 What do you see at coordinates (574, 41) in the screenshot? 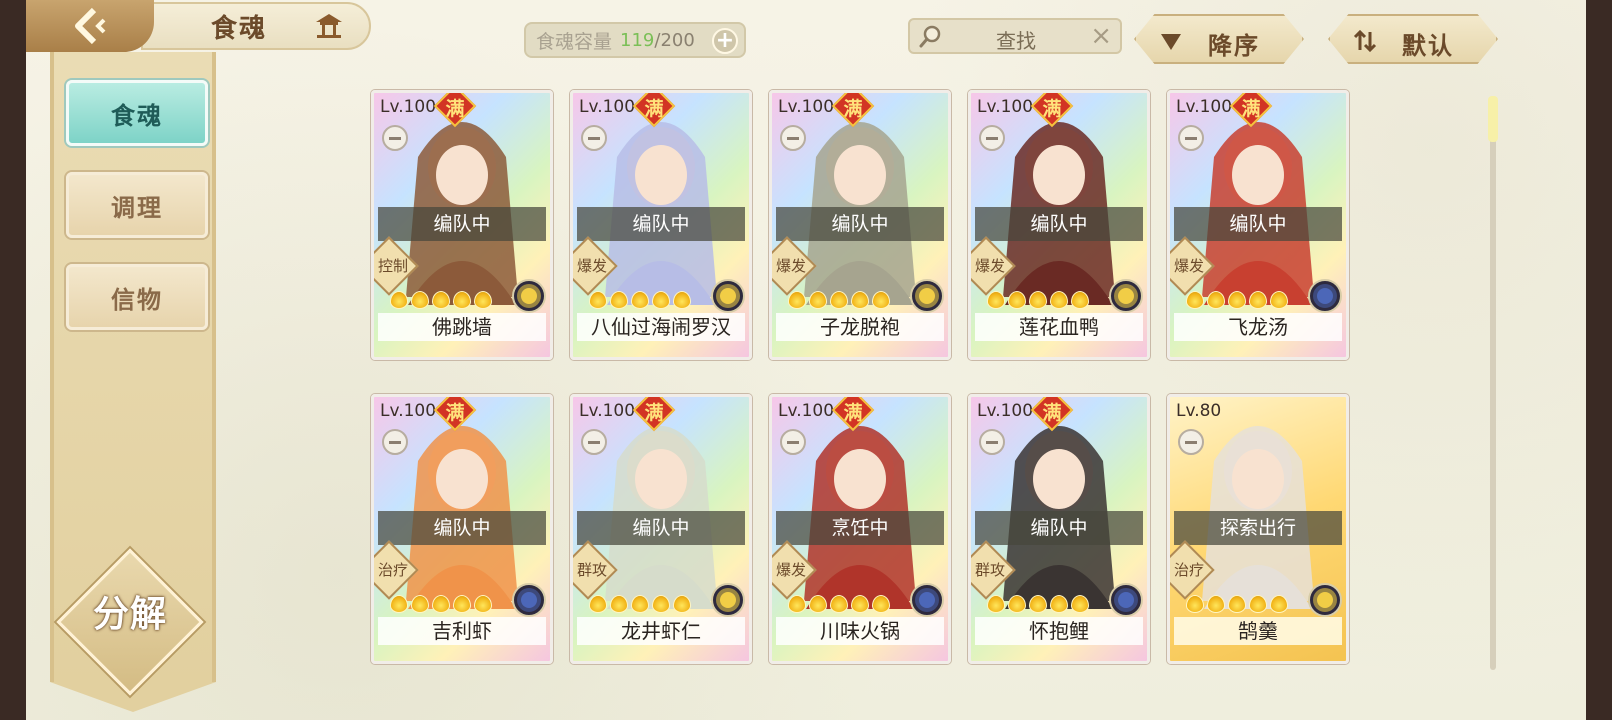
I see `capacity-label: 食魂容量` at bounding box center [574, 41].